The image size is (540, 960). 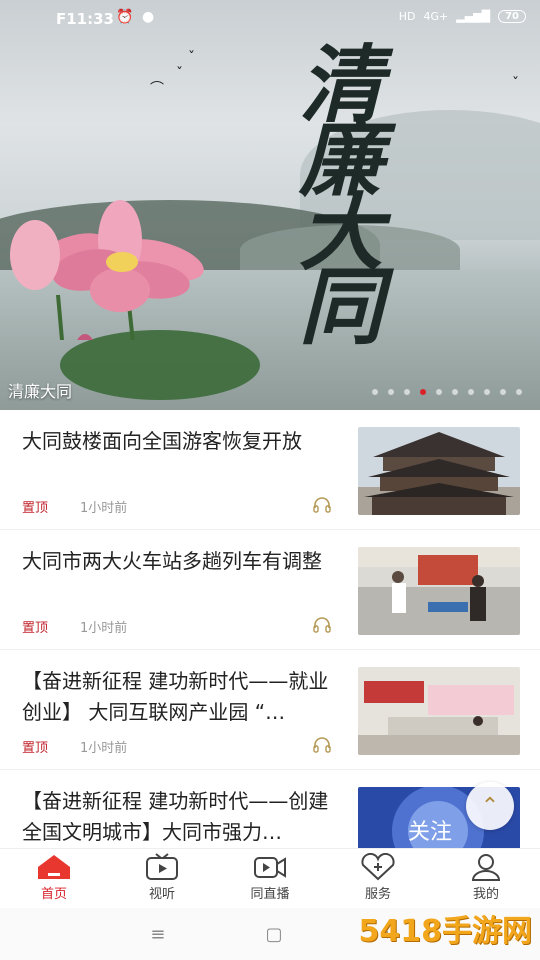 What do you see at coordinates (378, 867) in the screenshot?
I see `heart-plus-icon` at bounding box center [378, 867].